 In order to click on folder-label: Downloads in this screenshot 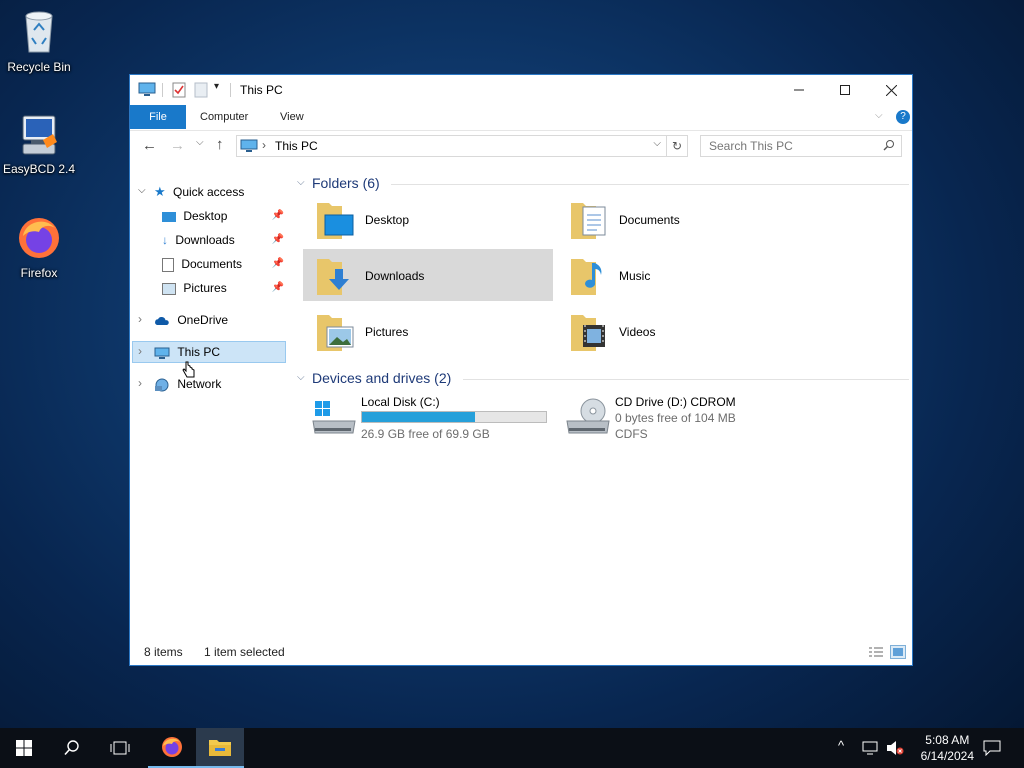, I will do `click(395, 276)`.